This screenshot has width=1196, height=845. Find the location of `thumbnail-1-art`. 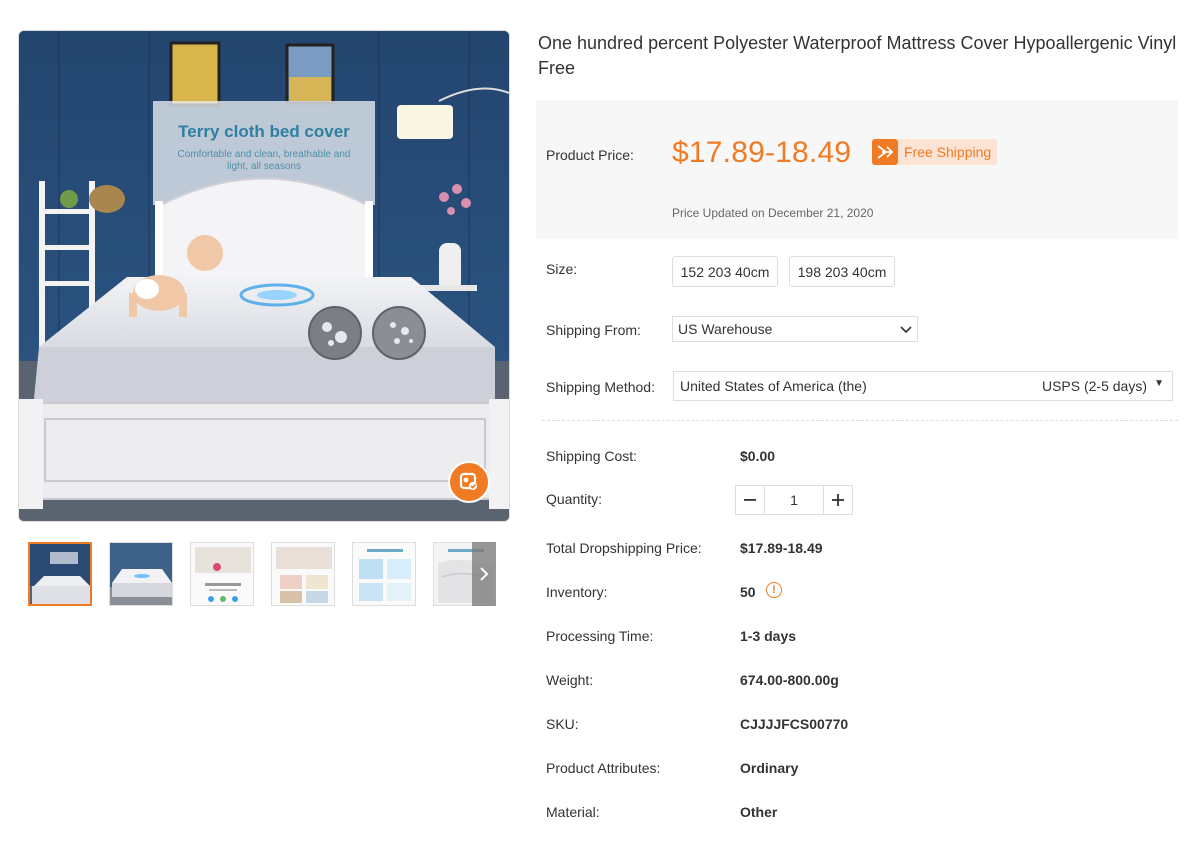

thumbnail-1-art is located at coordinates (60, 574).